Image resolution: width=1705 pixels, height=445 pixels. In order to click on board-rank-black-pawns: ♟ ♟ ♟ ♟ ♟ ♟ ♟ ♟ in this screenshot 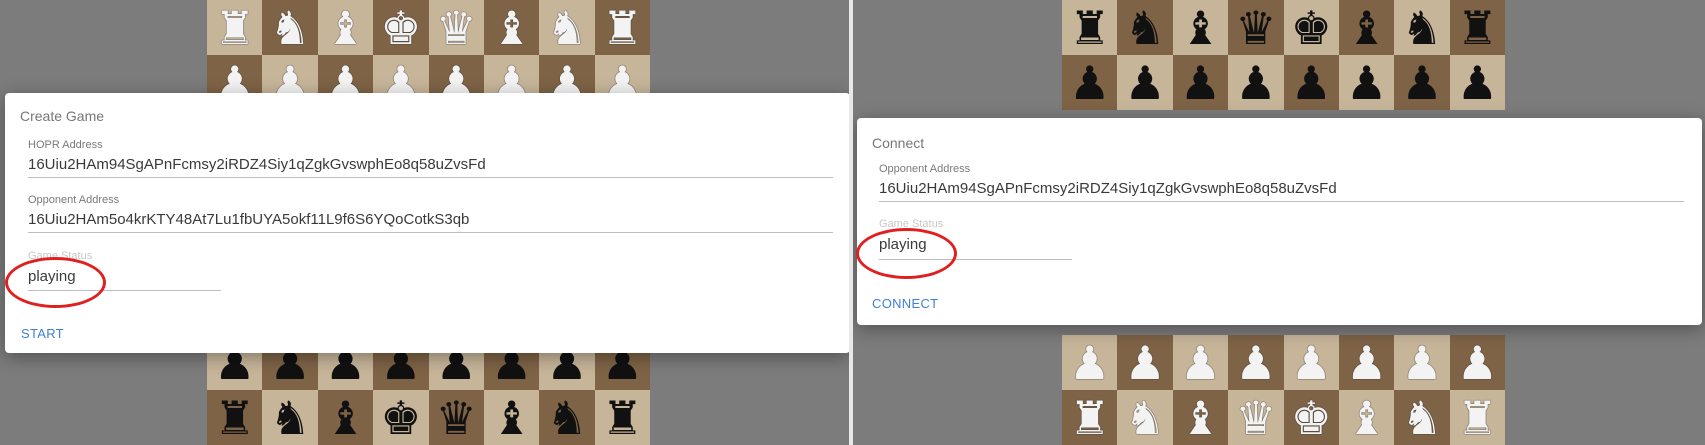, I will do `click(1283, 82)`.